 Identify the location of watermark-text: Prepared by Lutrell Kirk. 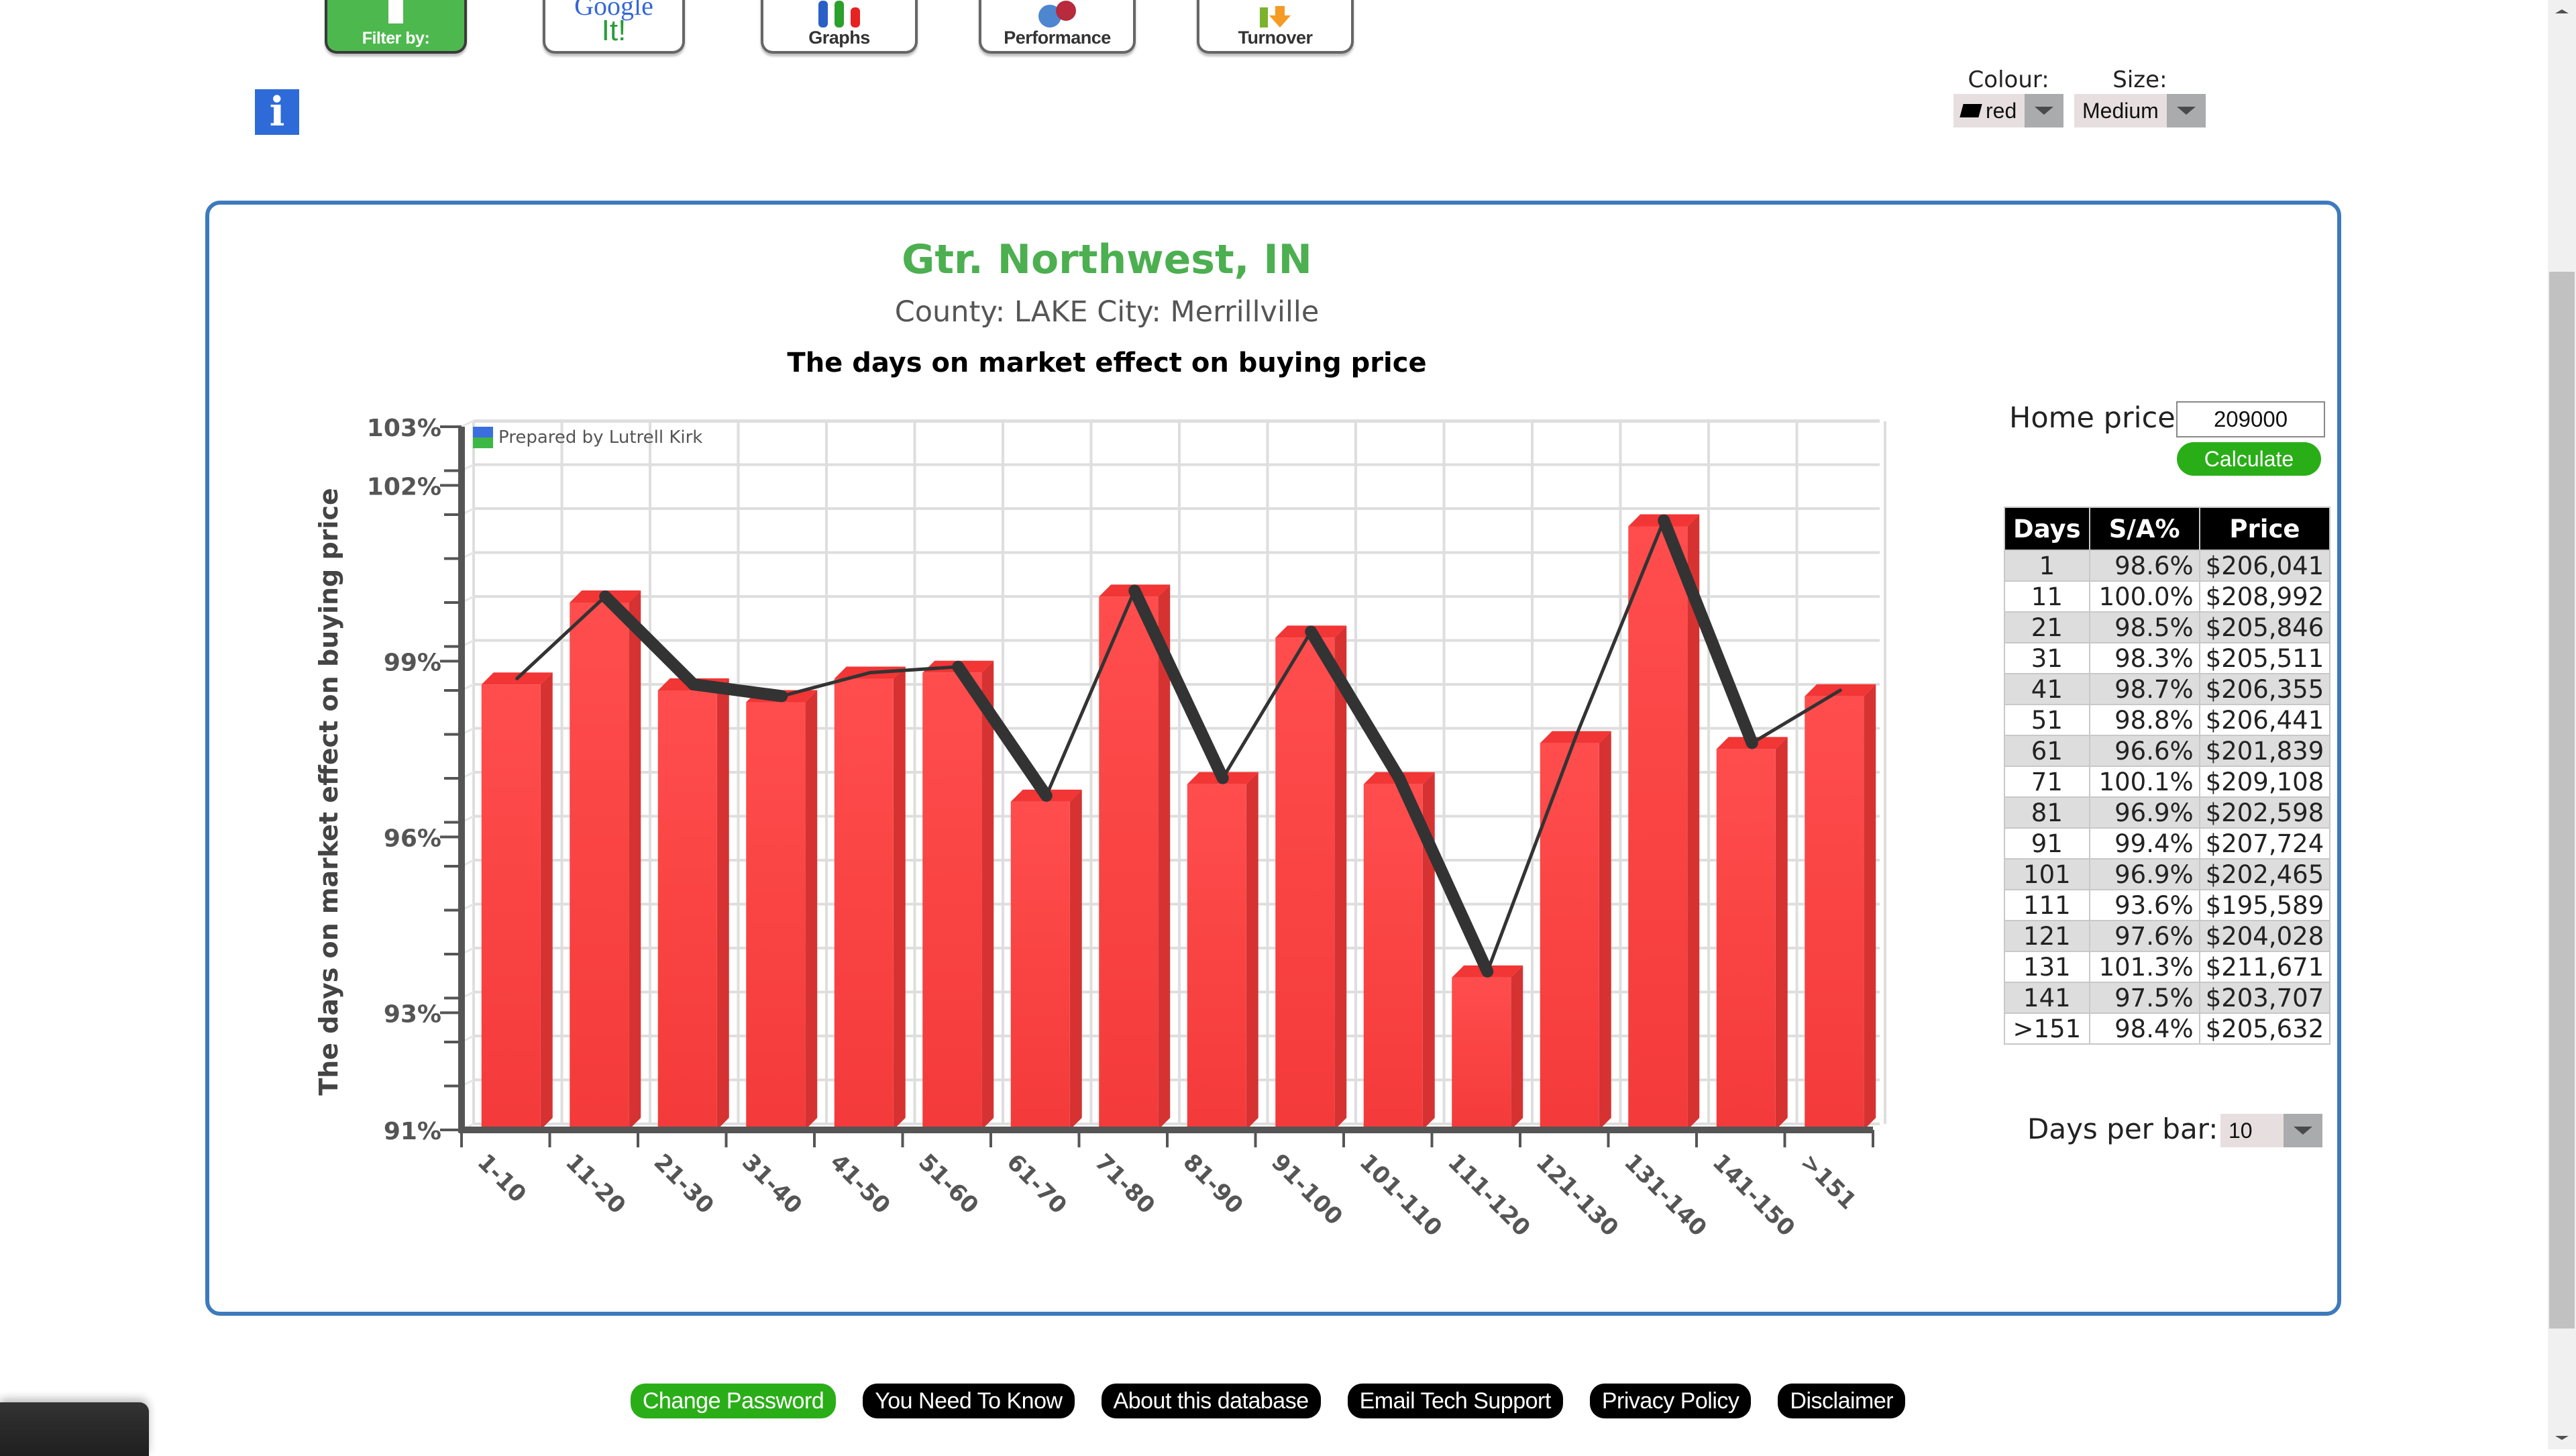
(600, 438).